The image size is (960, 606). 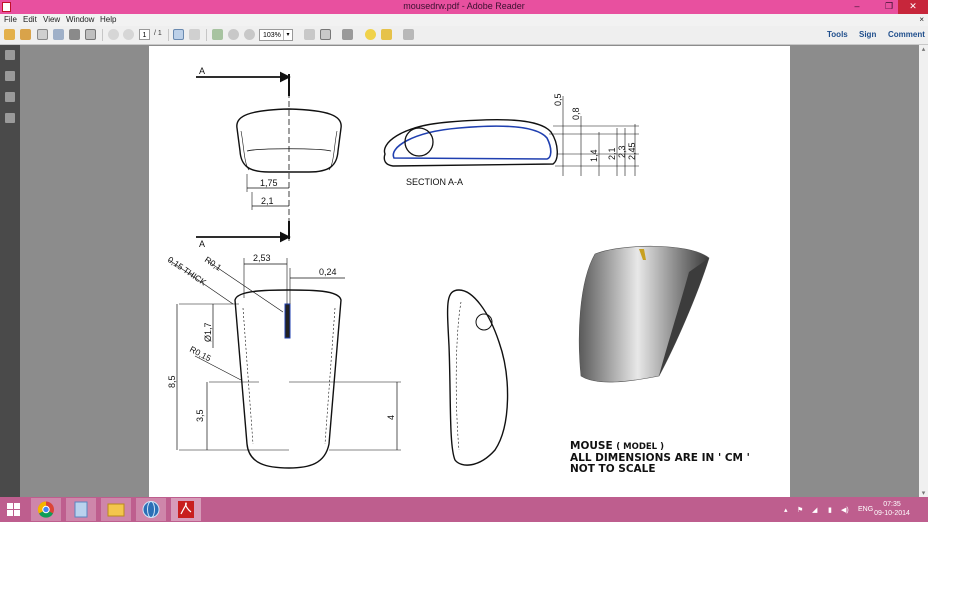 What do you see at coordinates (10, 19) in the screenshot?
I see `menu-file: File` at bounding box center [10, 19].